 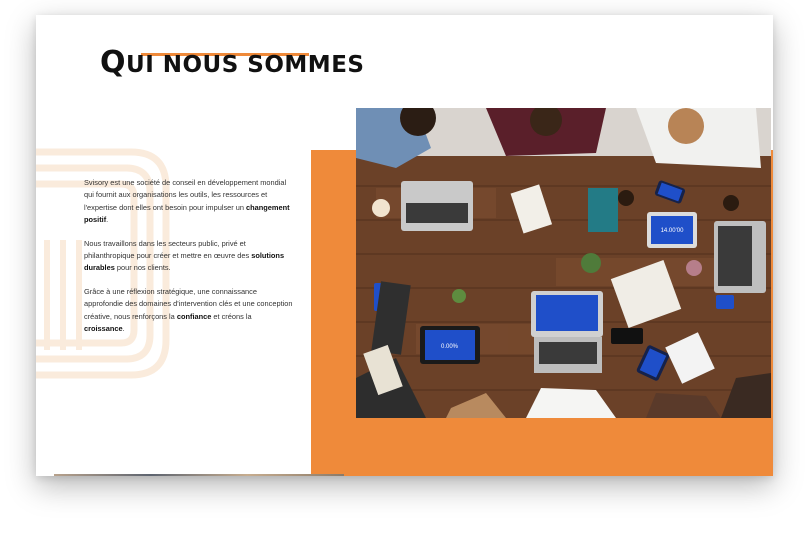 What do you see at coordinates (672, 231) in the screenshot?
I see `tablet-readout: 14.00'00` at bounding box center [672, 231].